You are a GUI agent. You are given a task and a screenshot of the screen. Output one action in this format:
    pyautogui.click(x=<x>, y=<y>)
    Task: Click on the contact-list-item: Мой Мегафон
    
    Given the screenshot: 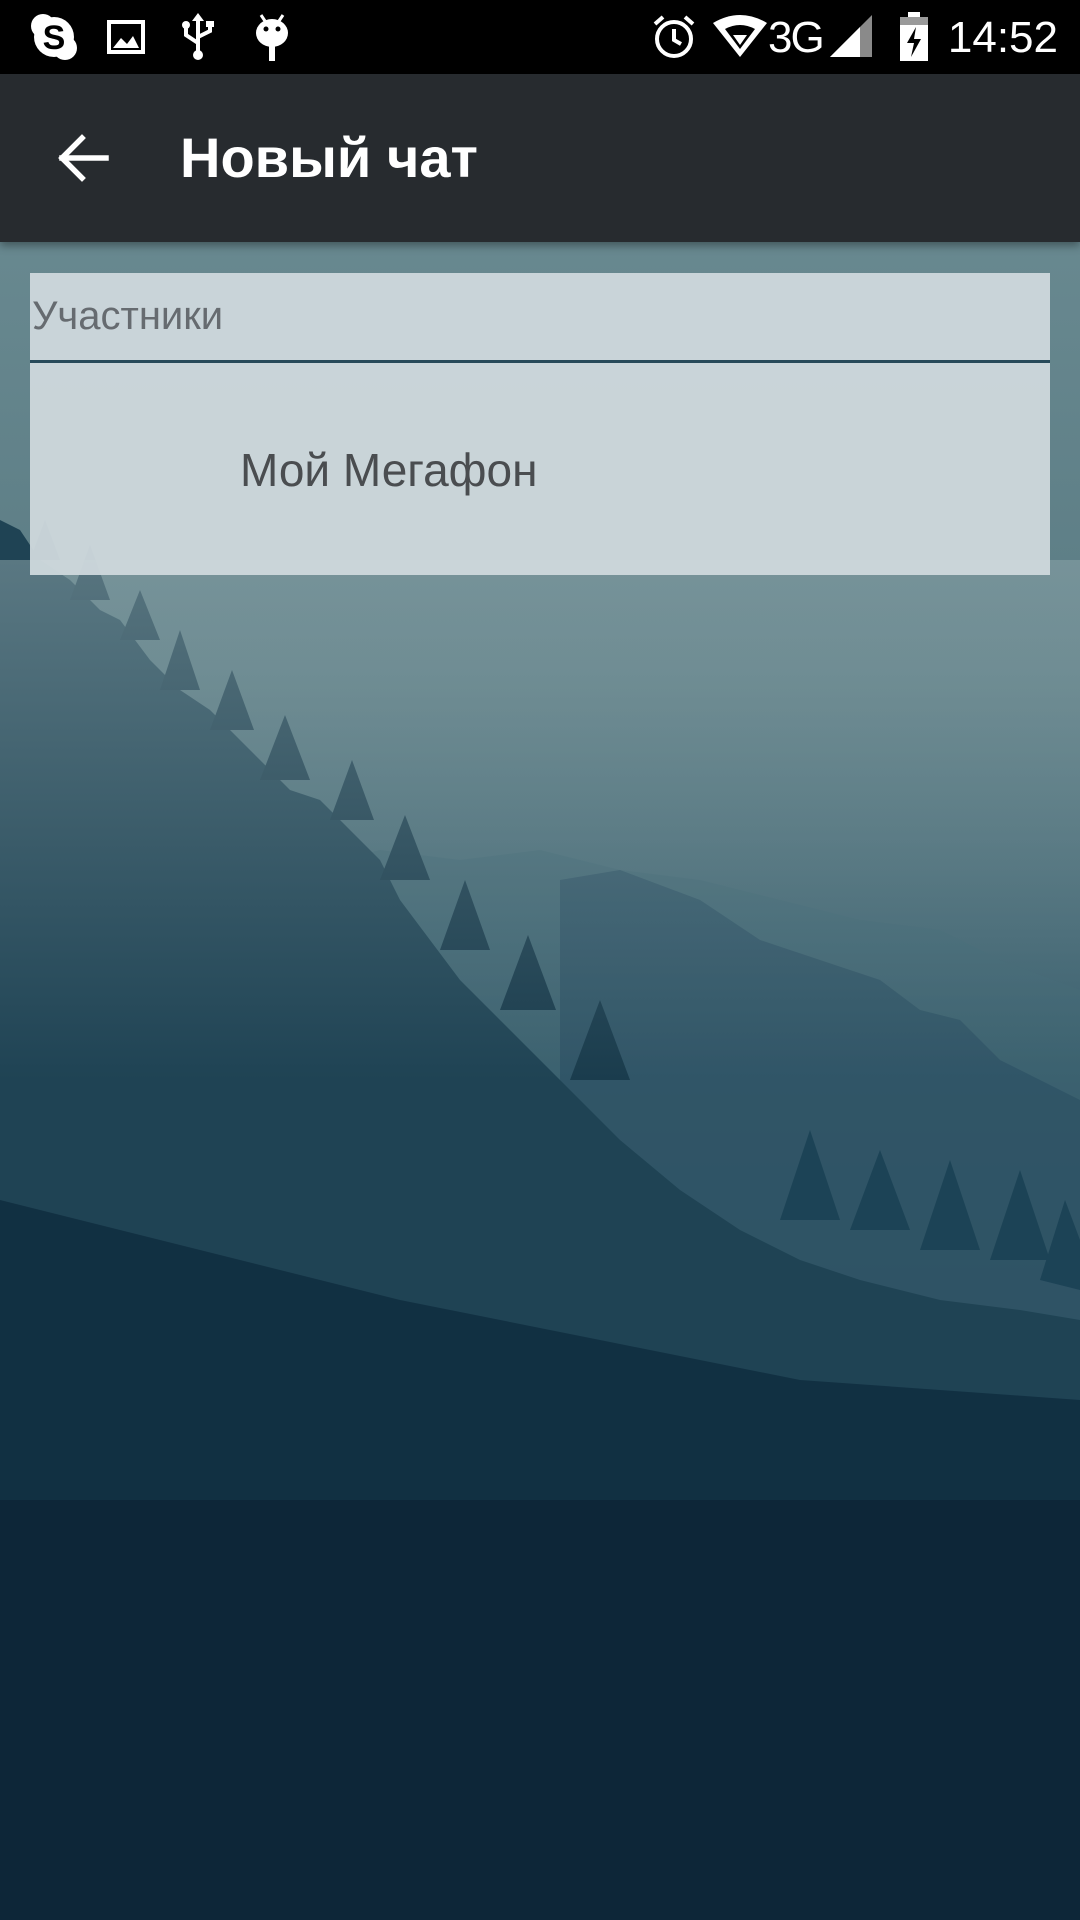 What is the action you would take?
    pyautogui.click(x=540, y=470)
    